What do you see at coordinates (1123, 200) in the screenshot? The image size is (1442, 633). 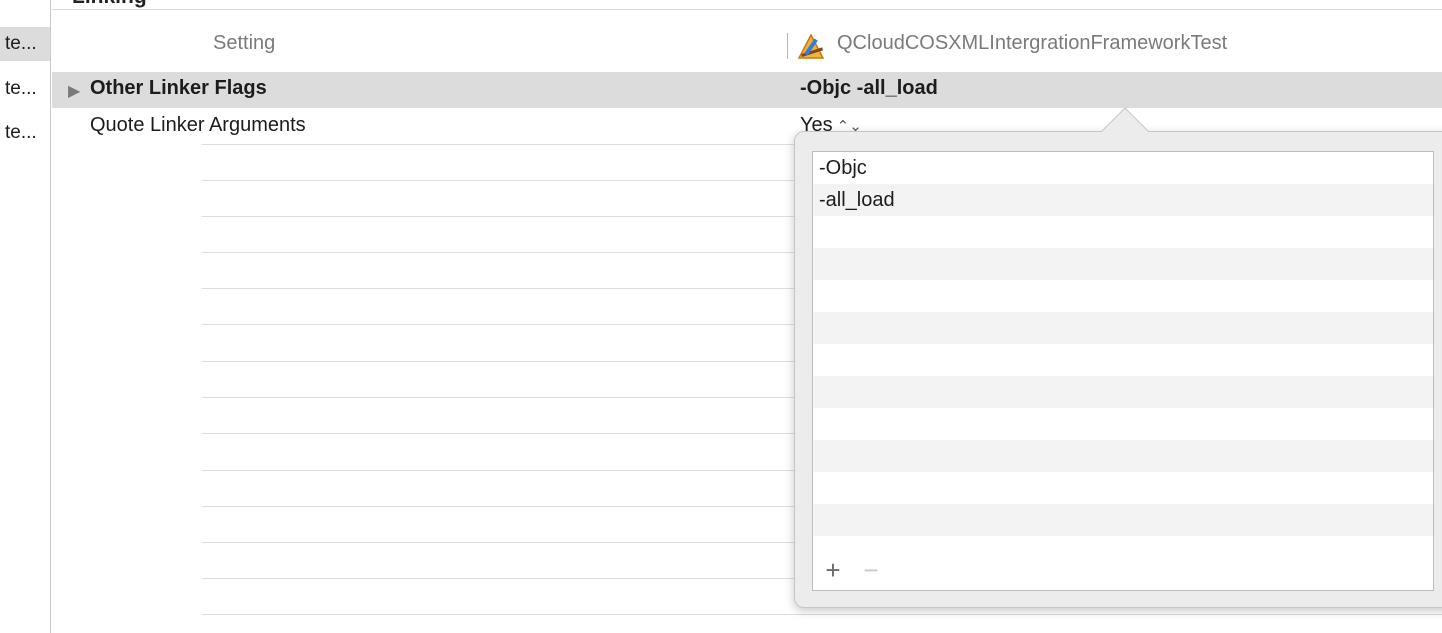 I see `list-item: -all_load` at bounding box center [1123, 200].